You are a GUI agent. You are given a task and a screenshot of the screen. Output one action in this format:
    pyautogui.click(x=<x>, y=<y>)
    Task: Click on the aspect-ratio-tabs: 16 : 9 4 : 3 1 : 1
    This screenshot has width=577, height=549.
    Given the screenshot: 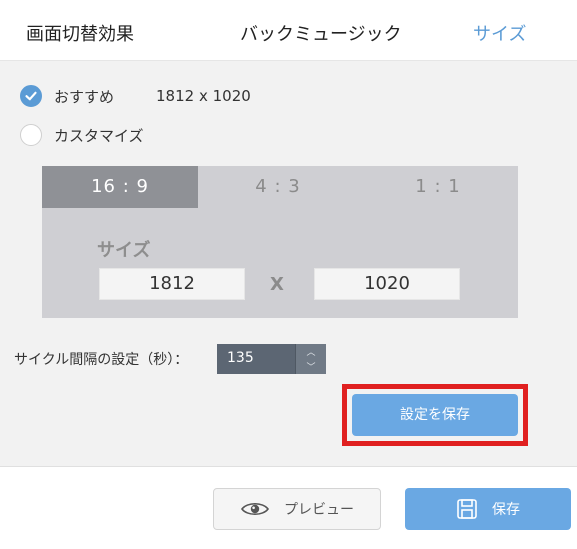 What is the action you would take?
    pyautogui.click(x=280, y=187)
    